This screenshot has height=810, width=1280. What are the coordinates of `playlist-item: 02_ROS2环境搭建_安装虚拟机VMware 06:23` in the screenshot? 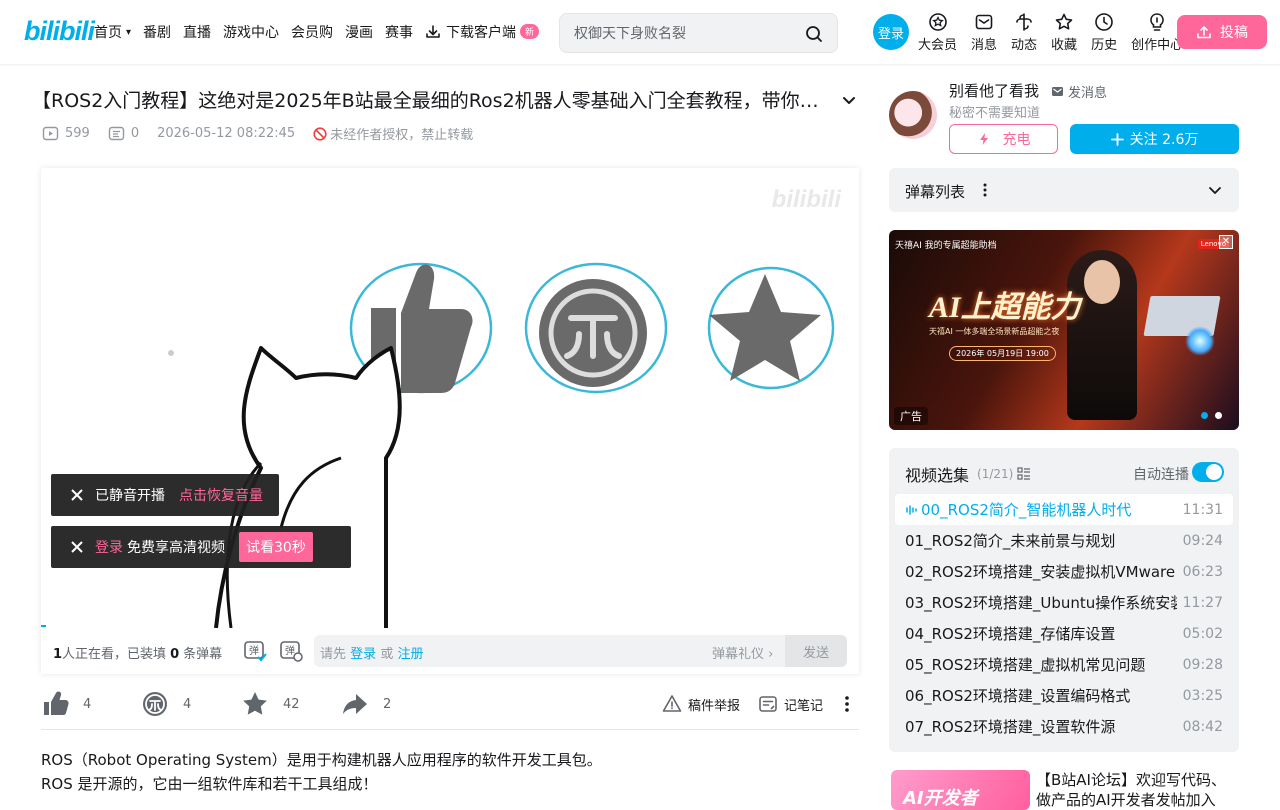 It's located at (1064, 571).